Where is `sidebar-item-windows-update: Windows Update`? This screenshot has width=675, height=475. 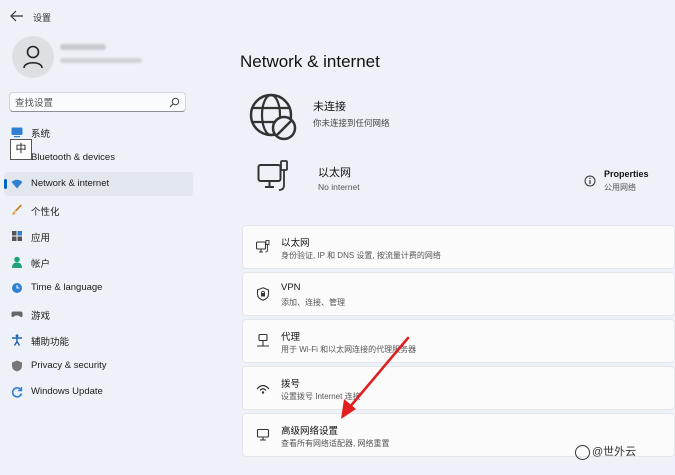
sidebar-item-windows-update: Windows Update is located at coordinates (98, 392).